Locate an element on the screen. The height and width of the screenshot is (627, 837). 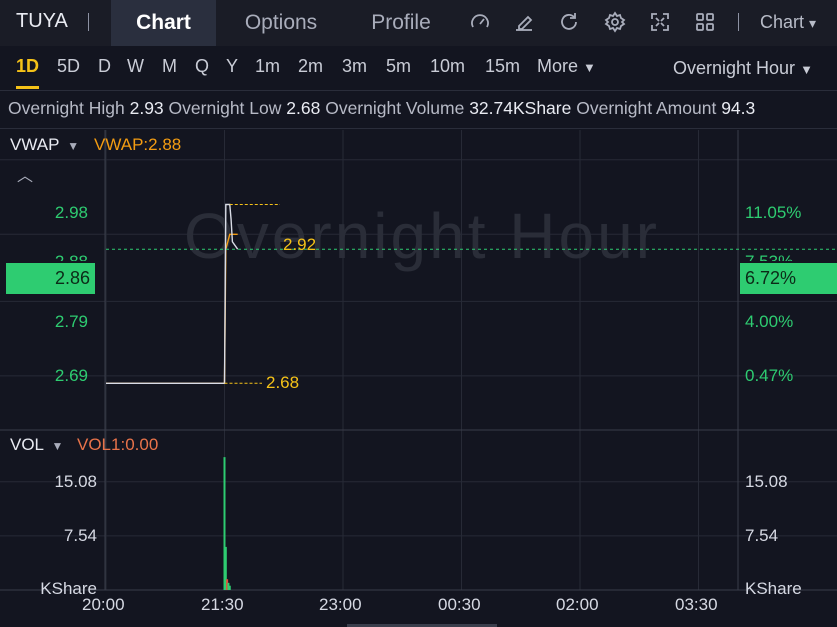
percent-axis-label: 0.47% is located at coordinates (769, 375).